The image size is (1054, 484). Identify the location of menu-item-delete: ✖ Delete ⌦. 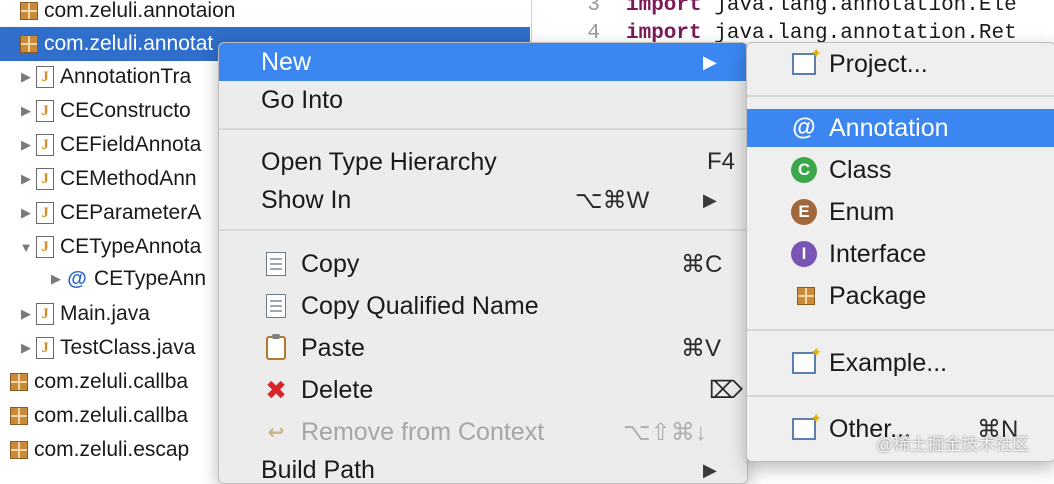
(483, 390).